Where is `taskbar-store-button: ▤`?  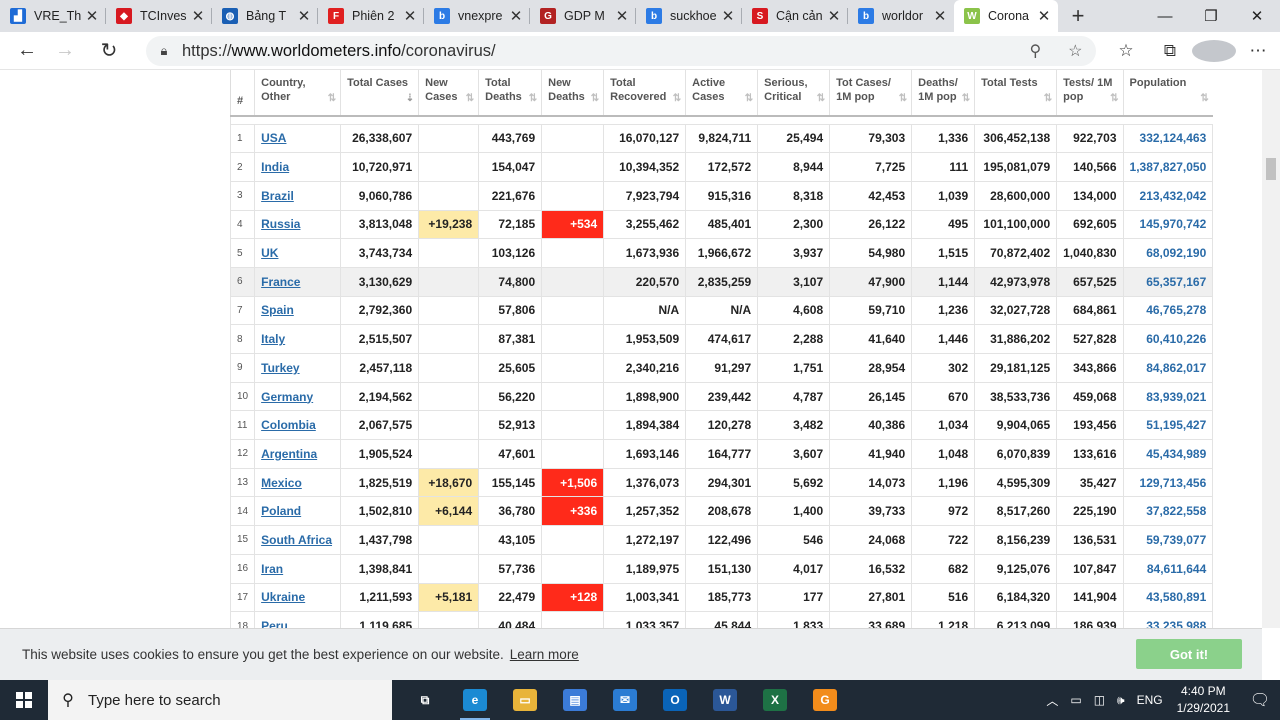
taskbar-store-button: ▤ is located at coordinates (575, 700).